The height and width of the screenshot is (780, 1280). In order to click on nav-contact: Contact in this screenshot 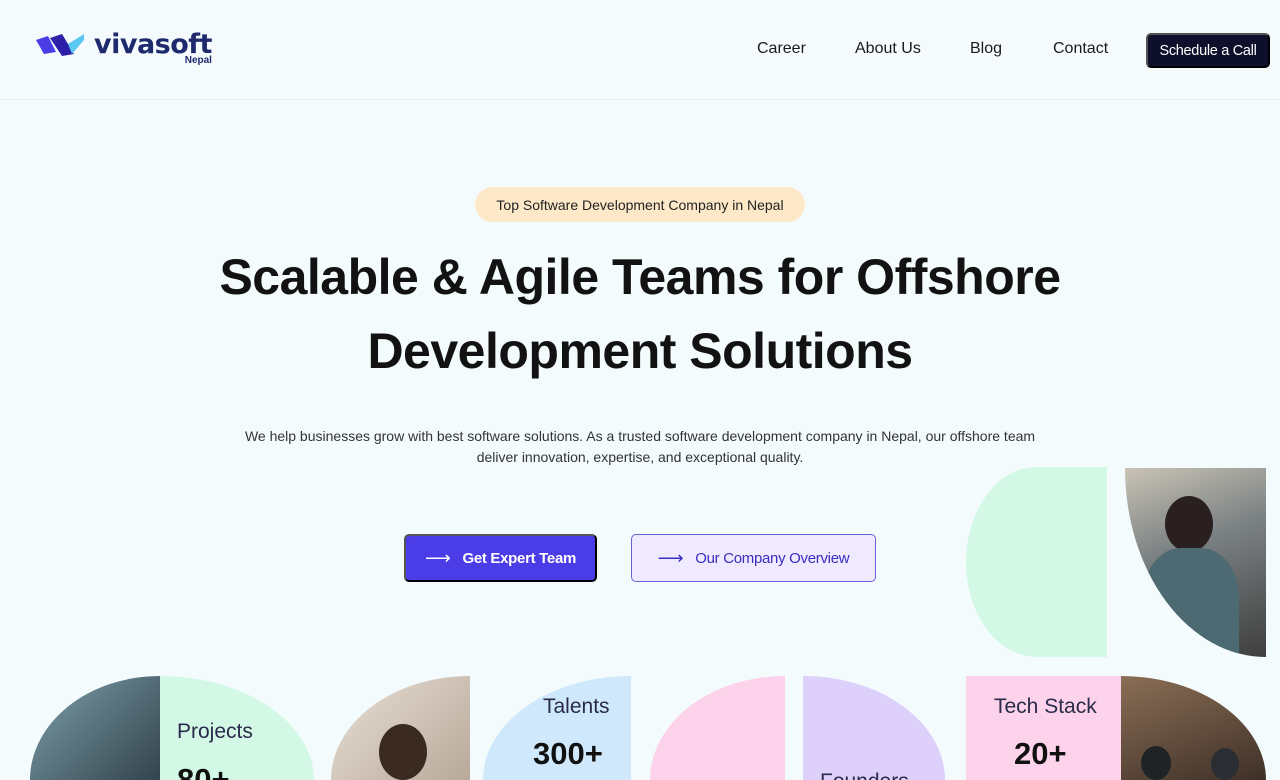, I will do `click(1080, 49)`.